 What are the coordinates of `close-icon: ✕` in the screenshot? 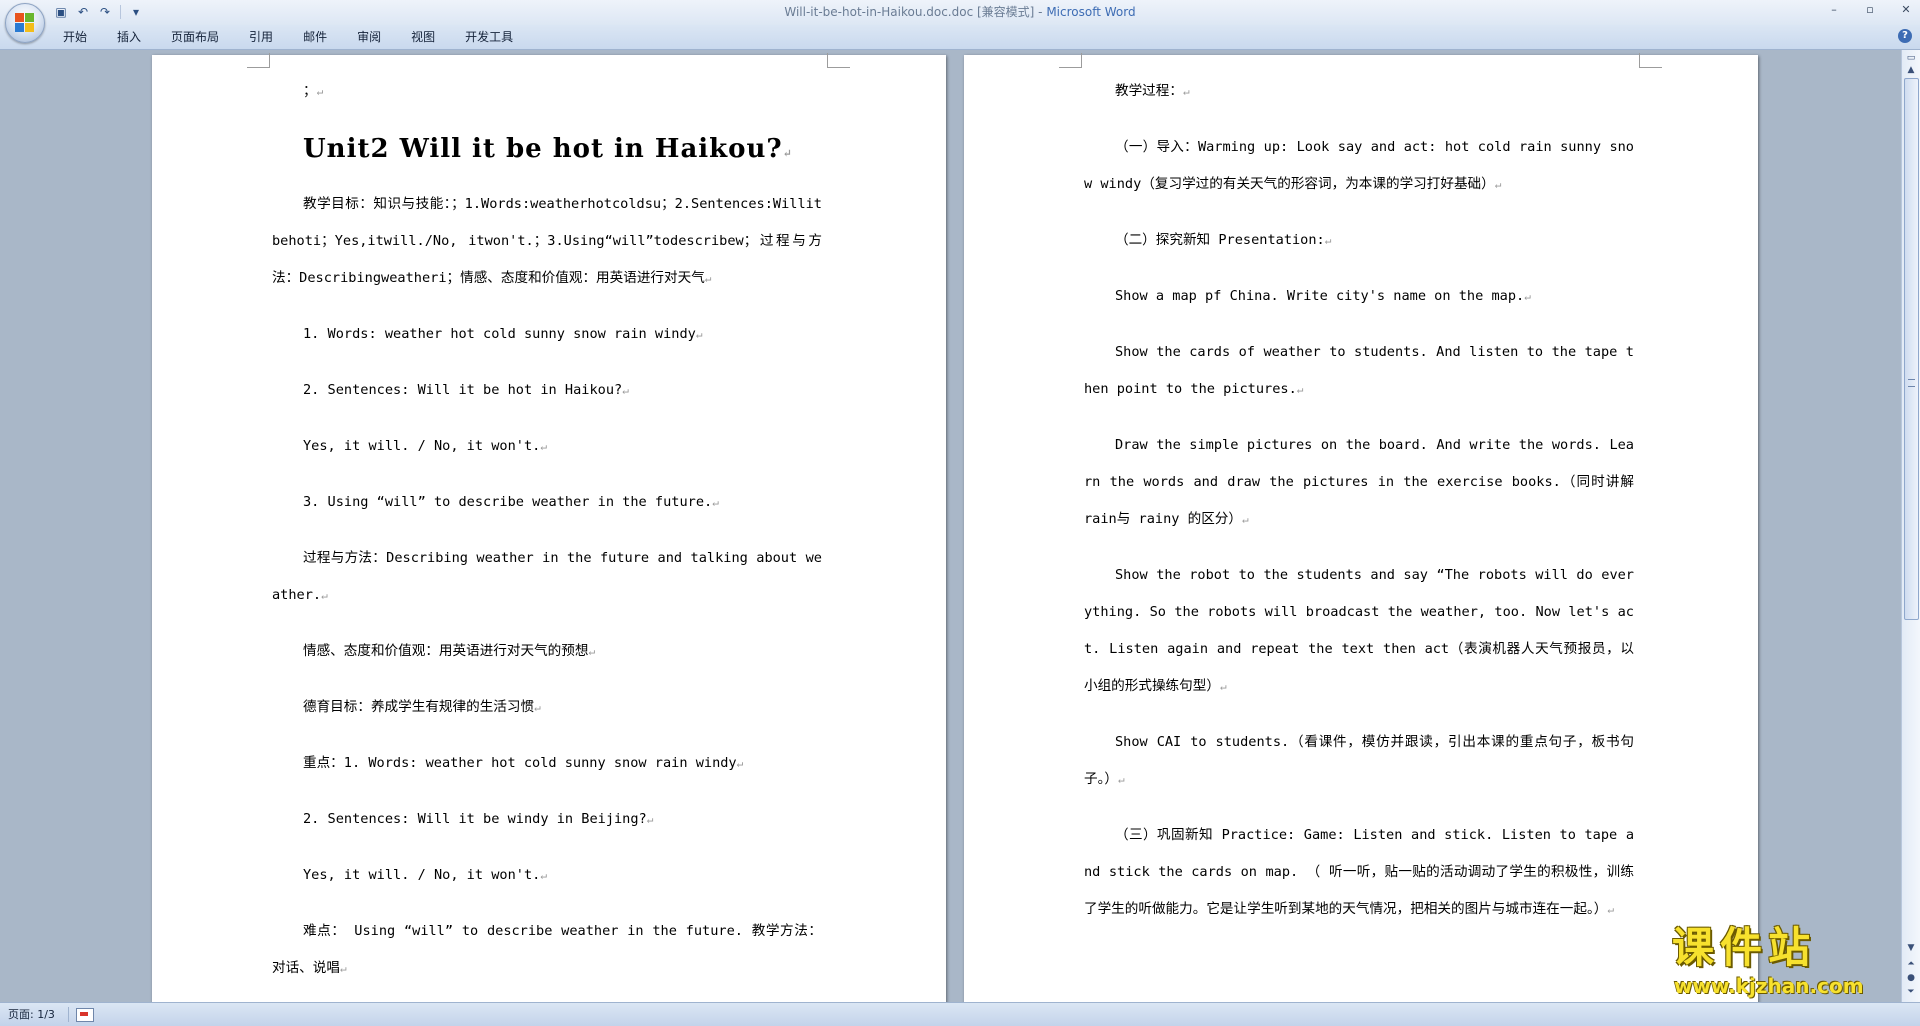 It's located at (1906, 10).